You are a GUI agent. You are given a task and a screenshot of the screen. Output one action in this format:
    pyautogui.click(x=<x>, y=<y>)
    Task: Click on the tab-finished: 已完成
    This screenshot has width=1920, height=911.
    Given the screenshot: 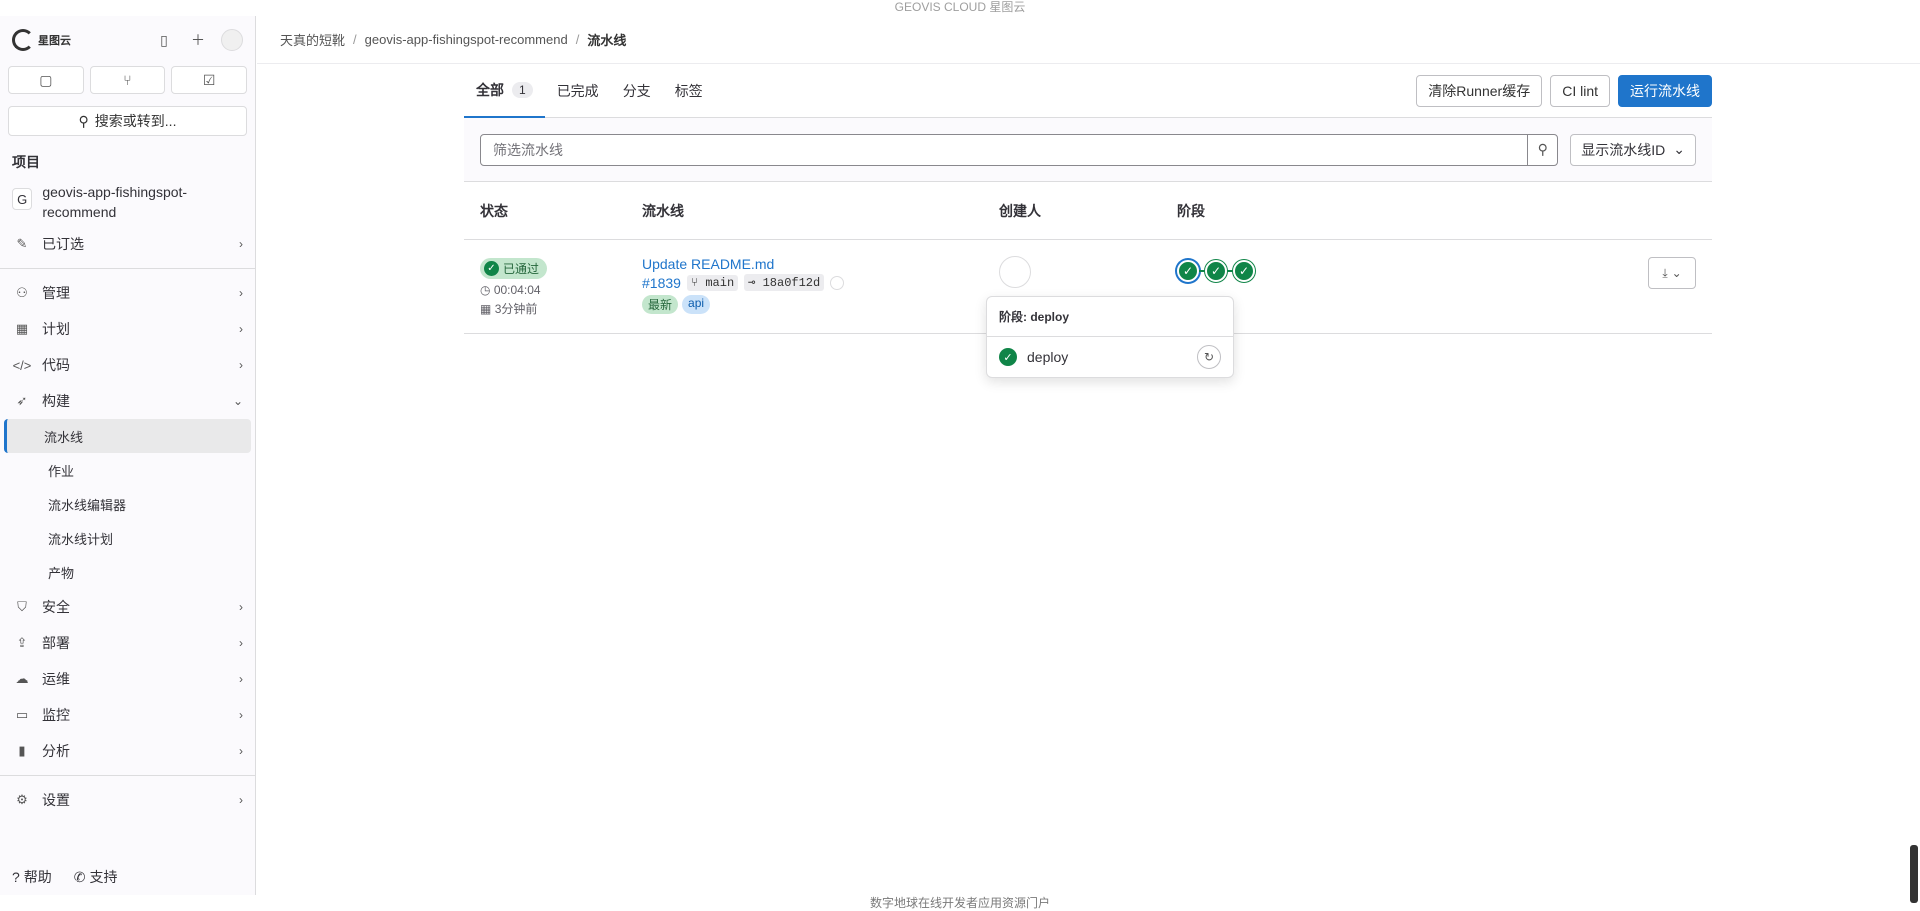 What is the action you would take?
    pyautogui.click(x=578, y=91)
    